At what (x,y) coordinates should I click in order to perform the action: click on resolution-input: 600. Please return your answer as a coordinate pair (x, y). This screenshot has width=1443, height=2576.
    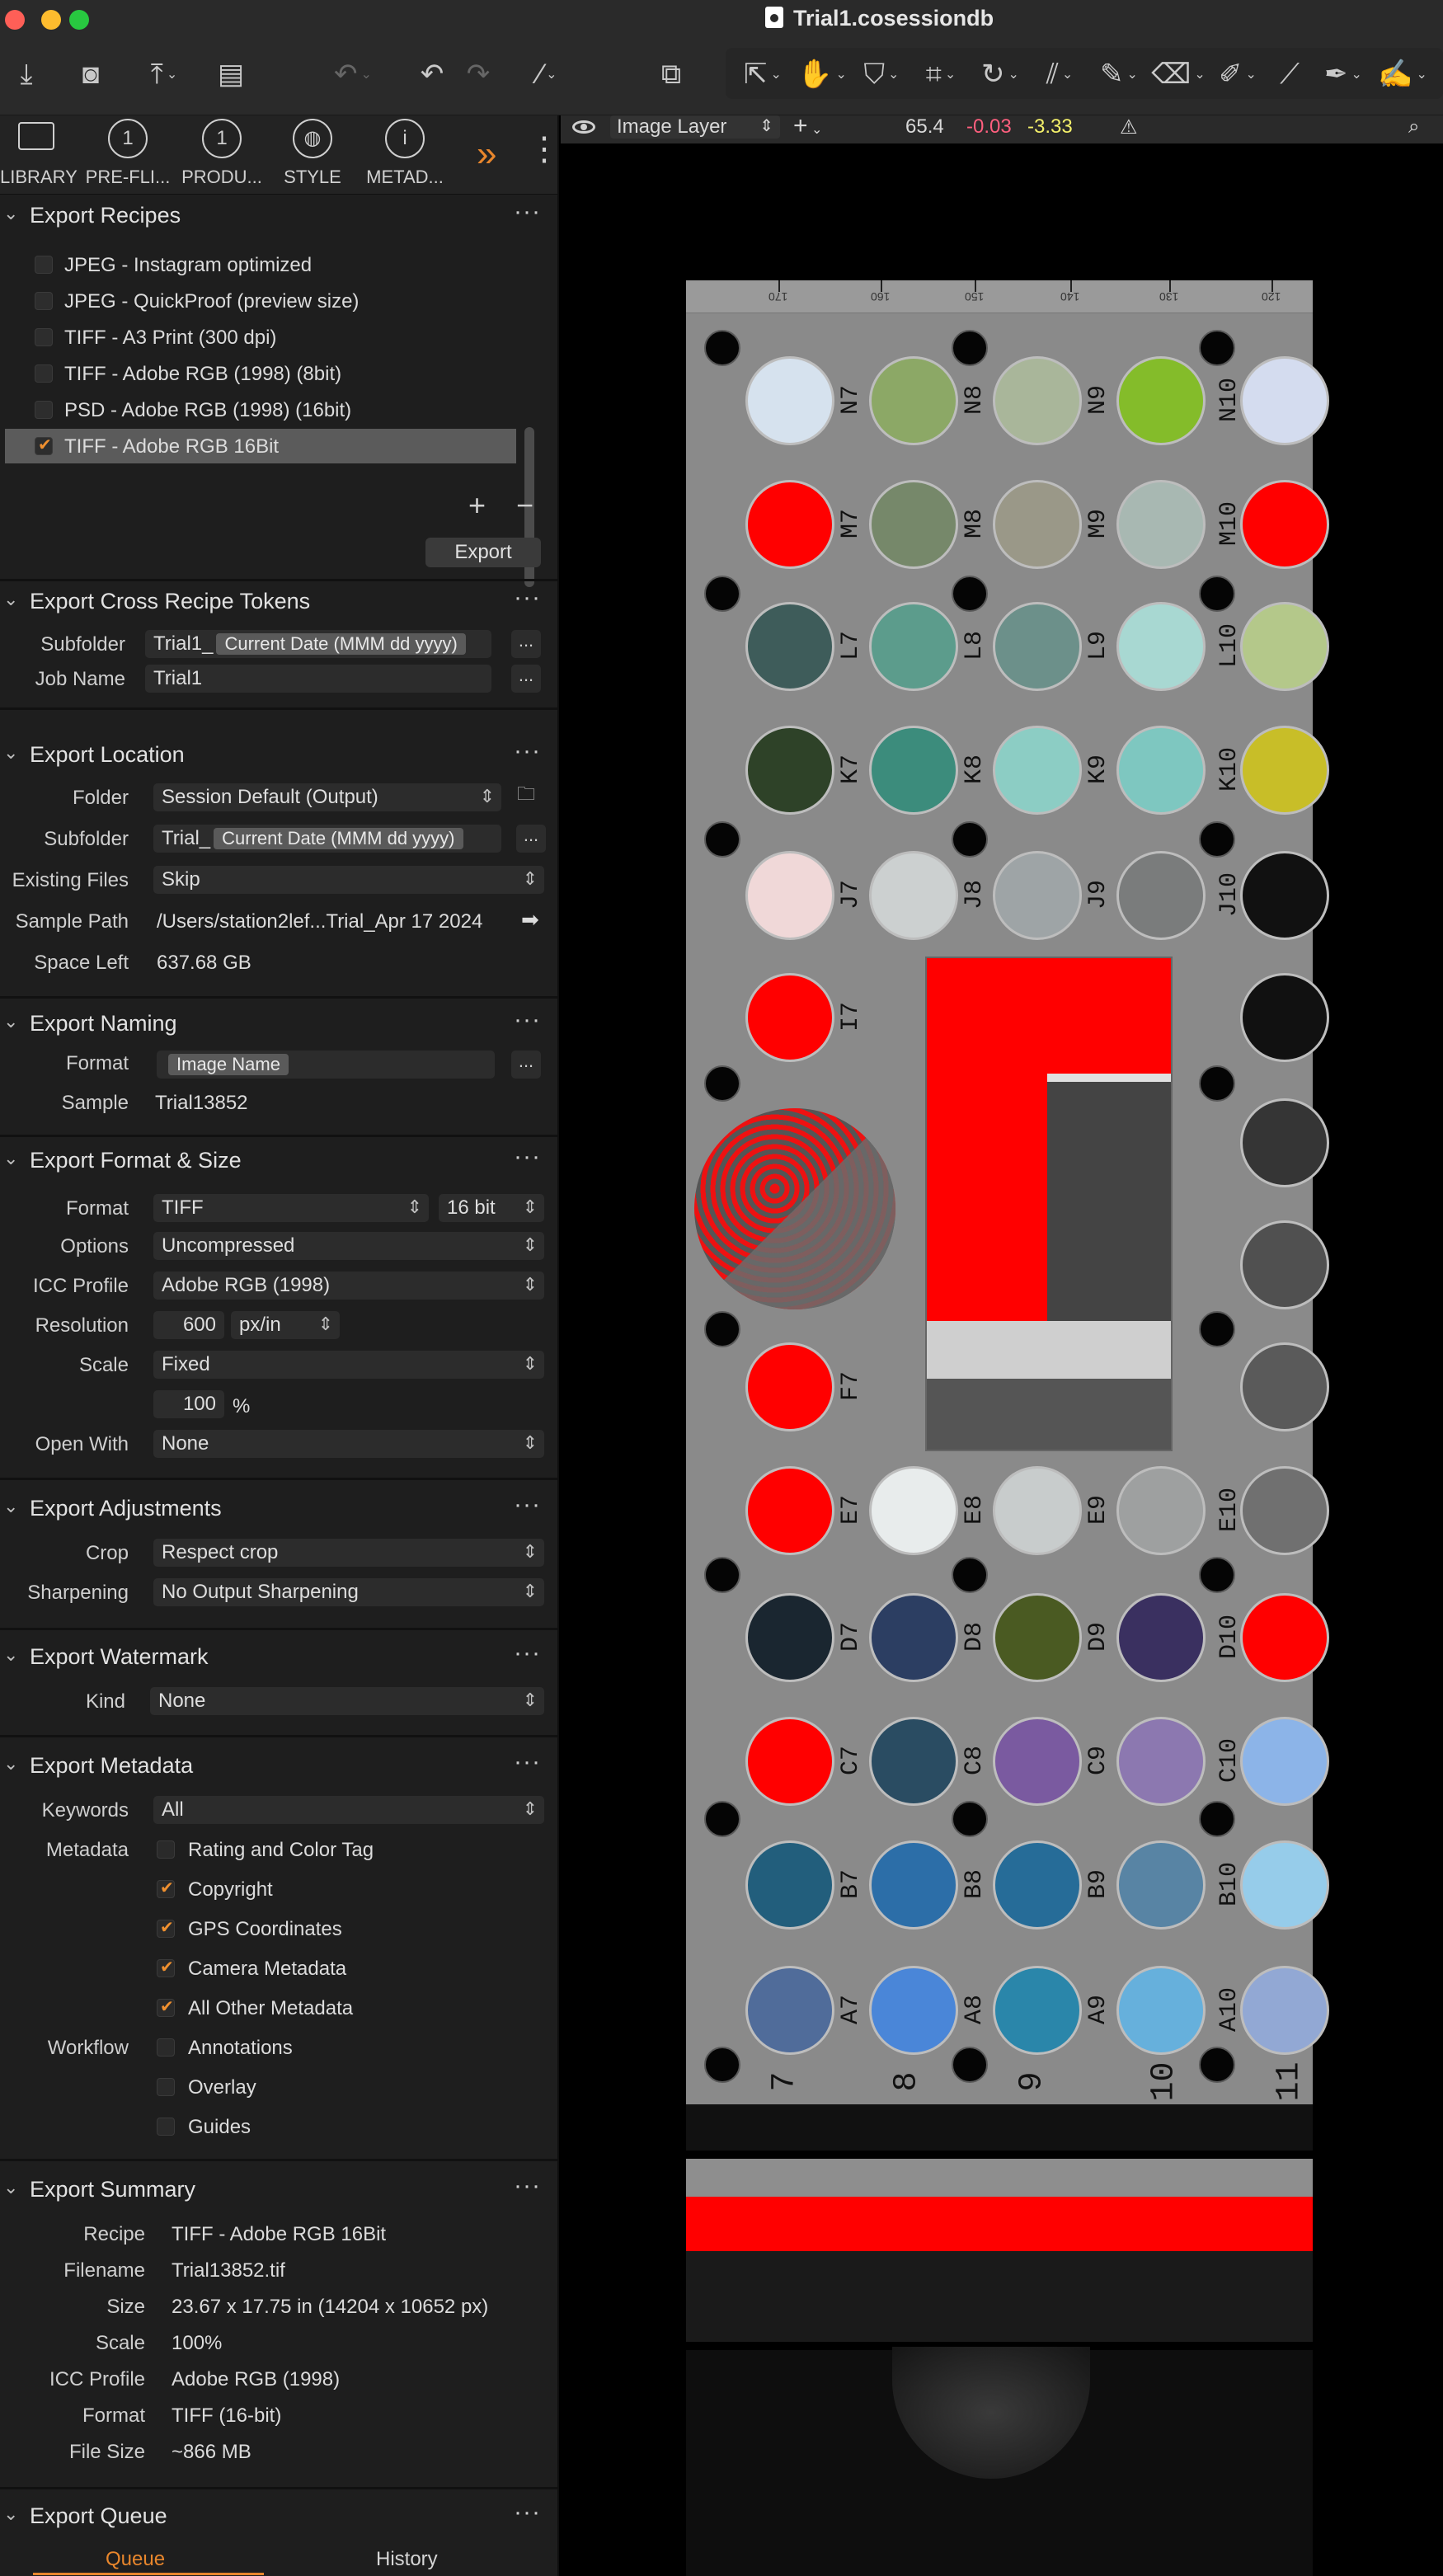
    Looking at the image, I should click on (188, 1325).